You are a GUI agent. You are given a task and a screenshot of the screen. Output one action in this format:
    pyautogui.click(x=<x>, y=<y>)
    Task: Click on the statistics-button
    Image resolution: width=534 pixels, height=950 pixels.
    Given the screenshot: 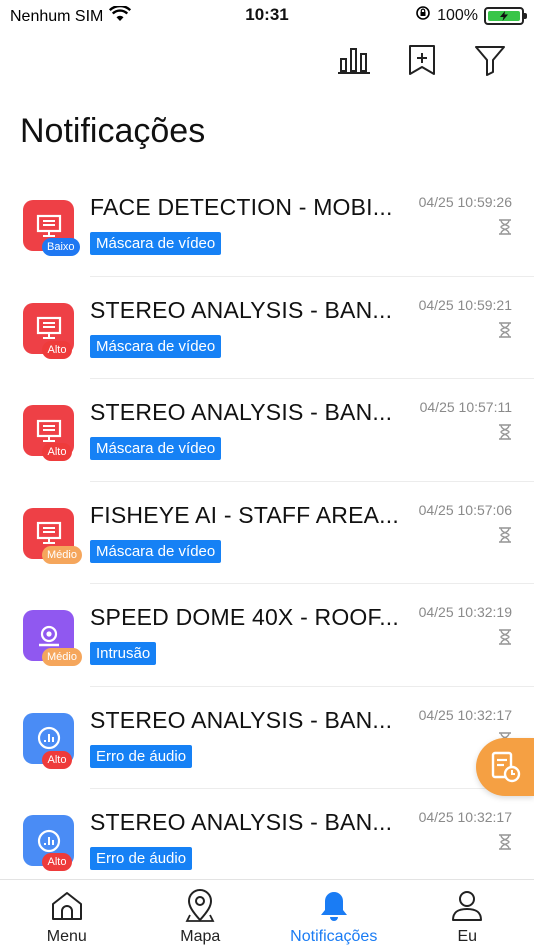 What is the action you would take?
    pyautogui.click(x=354, y=60)
    